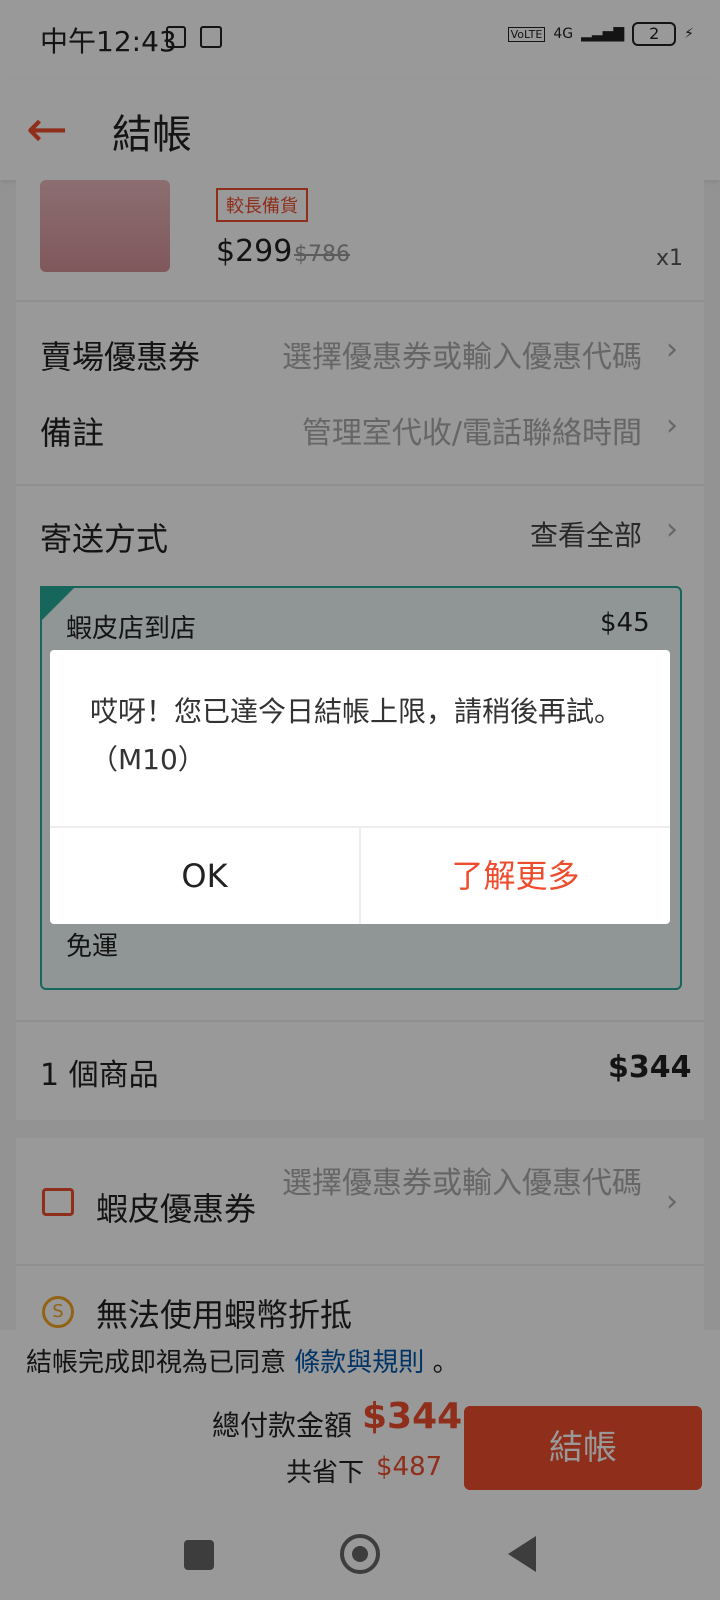 This screenshot has height=1600, width=720. What do you see at coordinates (360, 787) in the screenshot?
I see `error-dialog: 哎呀！您已達今日結帳上限，請稍後再試。 （M10） OK 了解更多` at bounding box center [360, 787].